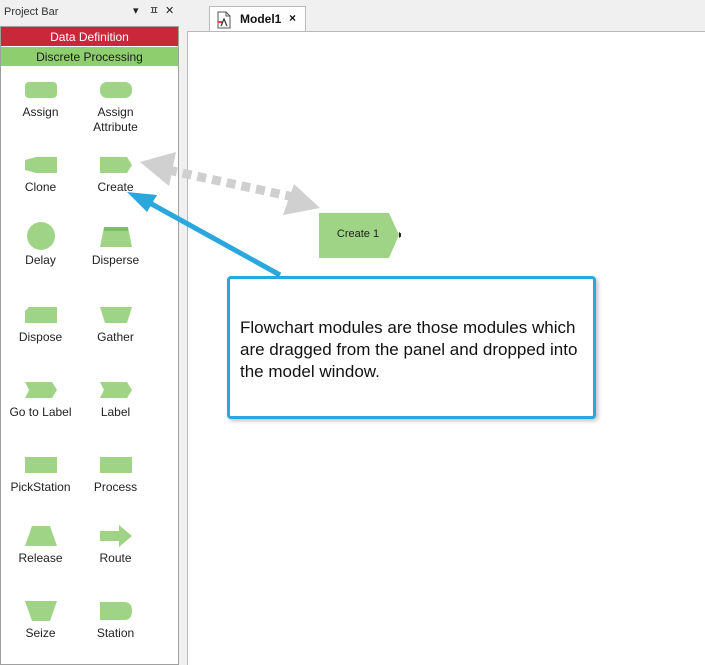  I want to click on assign-attribute-shape-icon, so click(115, 90).